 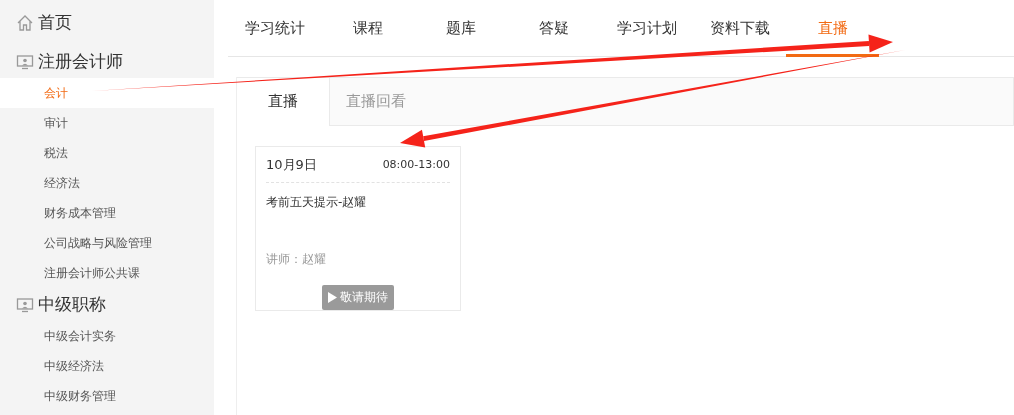 What do you see at coordinates (317, 202) in the screenshot?
I see `course-title: 考前五天提示-赵耀` at bounding box center [317, 202].